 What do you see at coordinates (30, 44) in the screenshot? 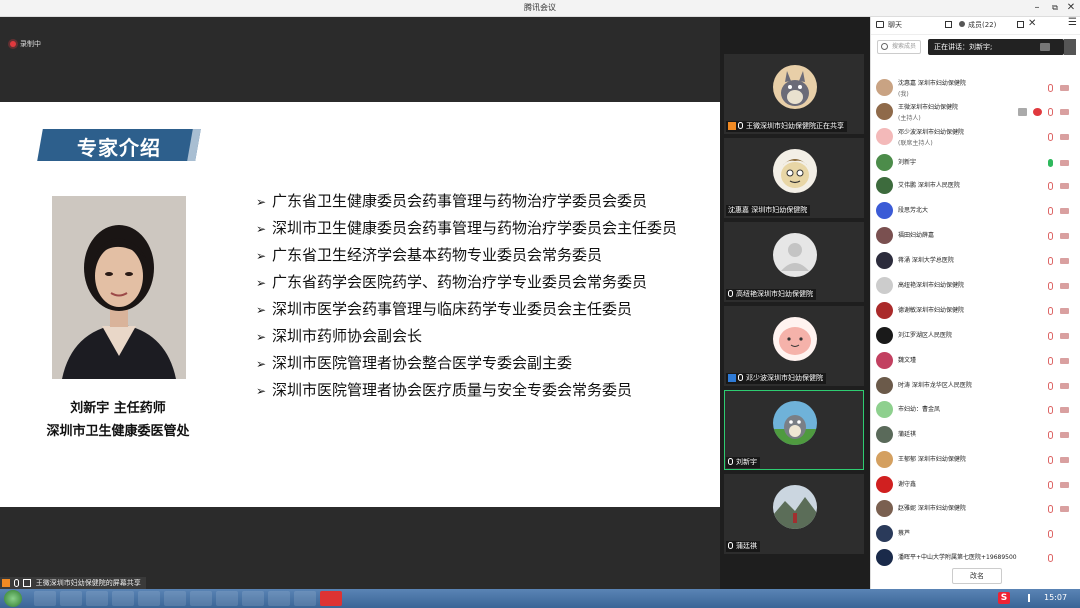
I see `recording-label: 录制中` at bounding box center [30, 44].